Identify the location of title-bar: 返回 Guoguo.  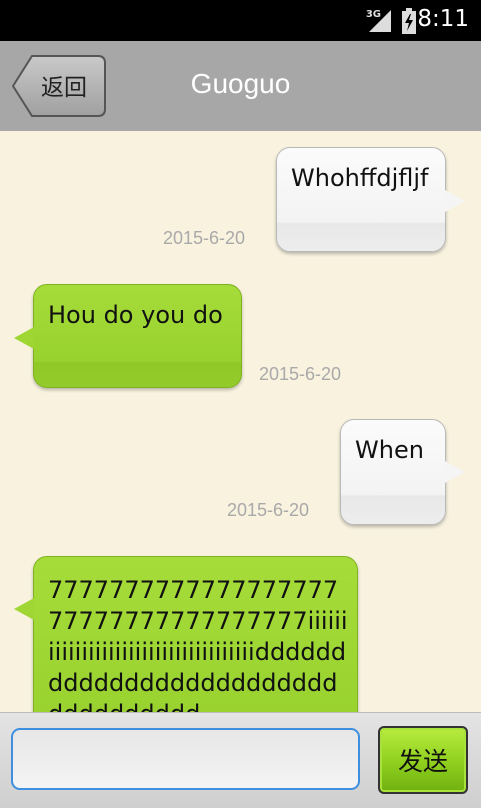
(240, 86).